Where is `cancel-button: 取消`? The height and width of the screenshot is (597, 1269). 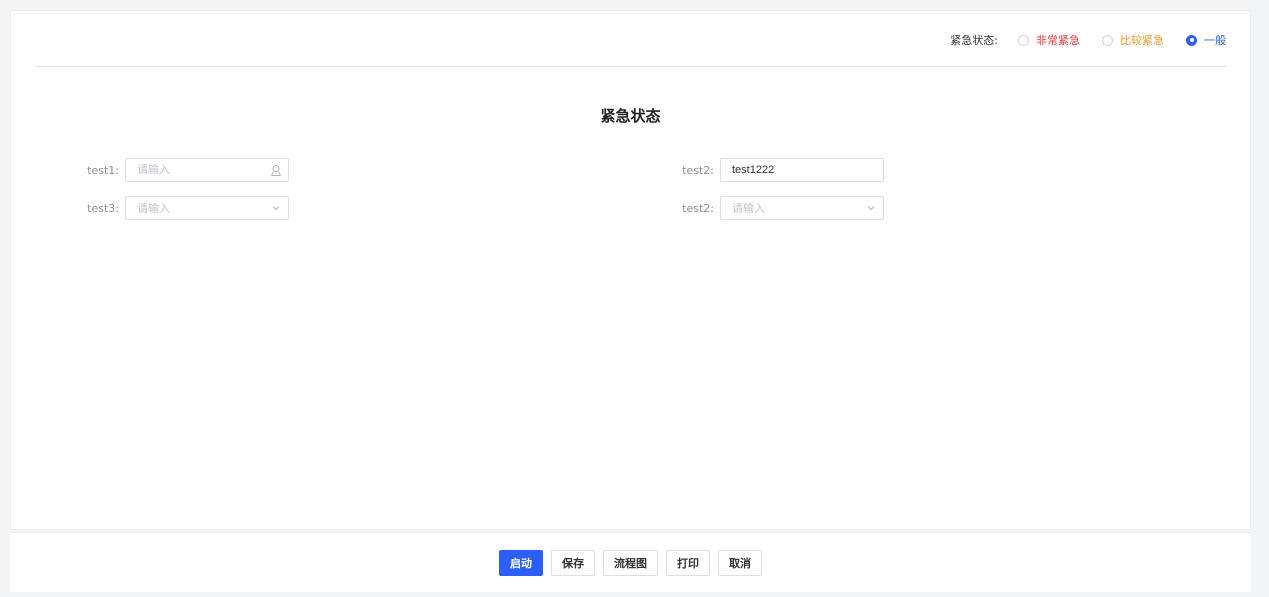 cancel-button: 取消 is located at coordinates (740, 562).